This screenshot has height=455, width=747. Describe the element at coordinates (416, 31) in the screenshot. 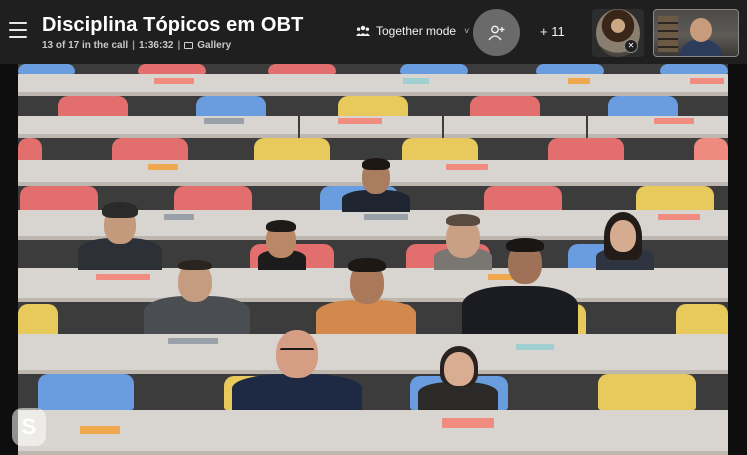

I see `mode-label: Together mode` at that location.